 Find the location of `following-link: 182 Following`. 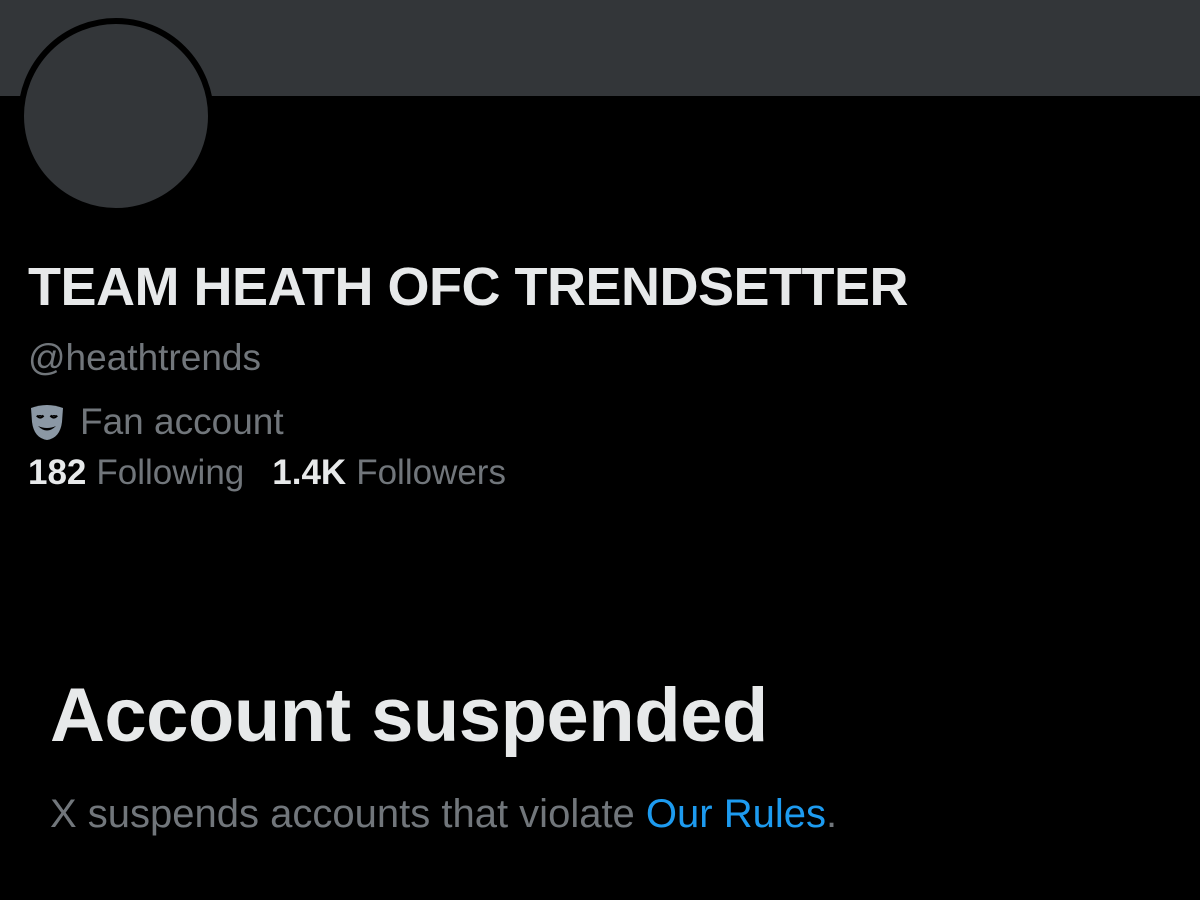

following-link: 182 Following is located at coordinates (136, 473).